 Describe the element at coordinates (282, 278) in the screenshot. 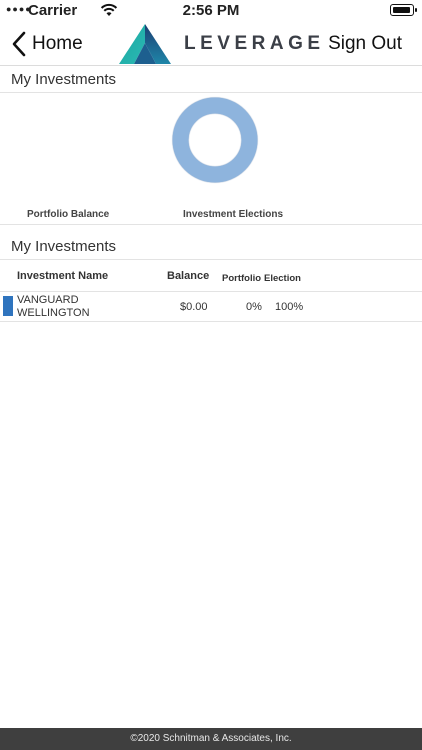

I see `column-header-election: Election` at that location.